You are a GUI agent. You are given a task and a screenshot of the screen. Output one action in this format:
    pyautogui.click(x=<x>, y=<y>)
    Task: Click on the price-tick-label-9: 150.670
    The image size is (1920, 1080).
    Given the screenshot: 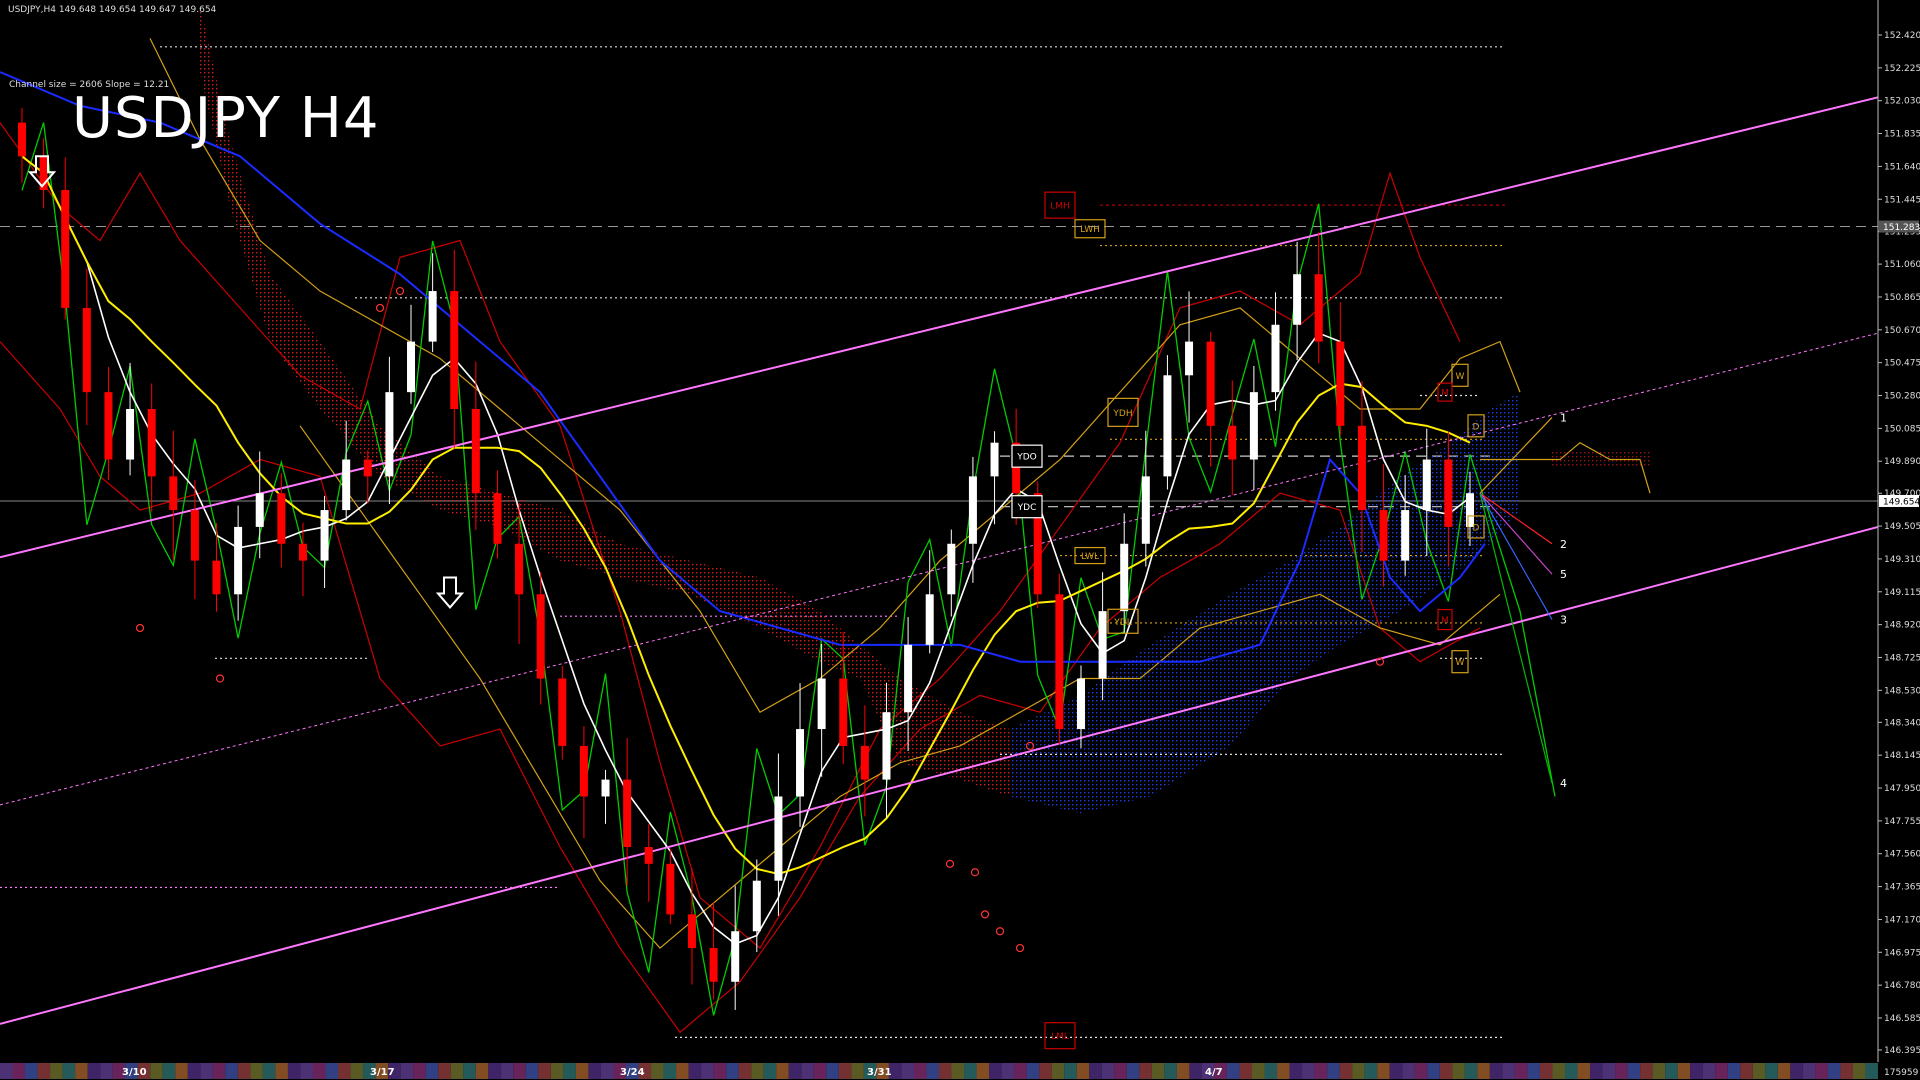 What is the action you would take?
    pyautogui.click(x=1902, y=331)
    